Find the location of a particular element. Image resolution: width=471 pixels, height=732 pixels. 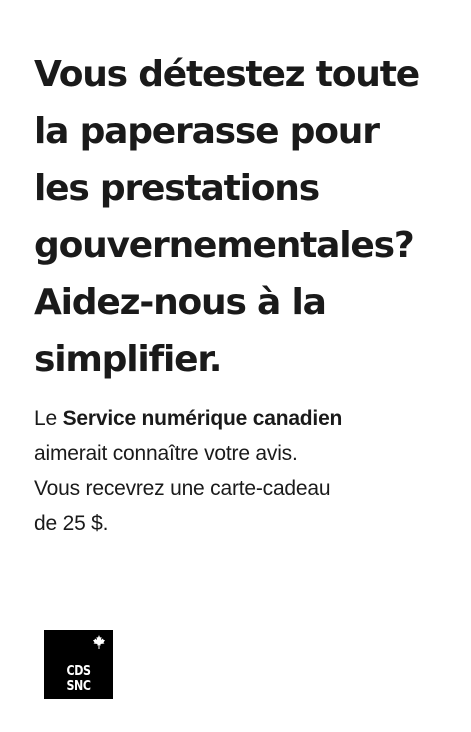

maple-leaf-icon is located at coordinates (99, 642).